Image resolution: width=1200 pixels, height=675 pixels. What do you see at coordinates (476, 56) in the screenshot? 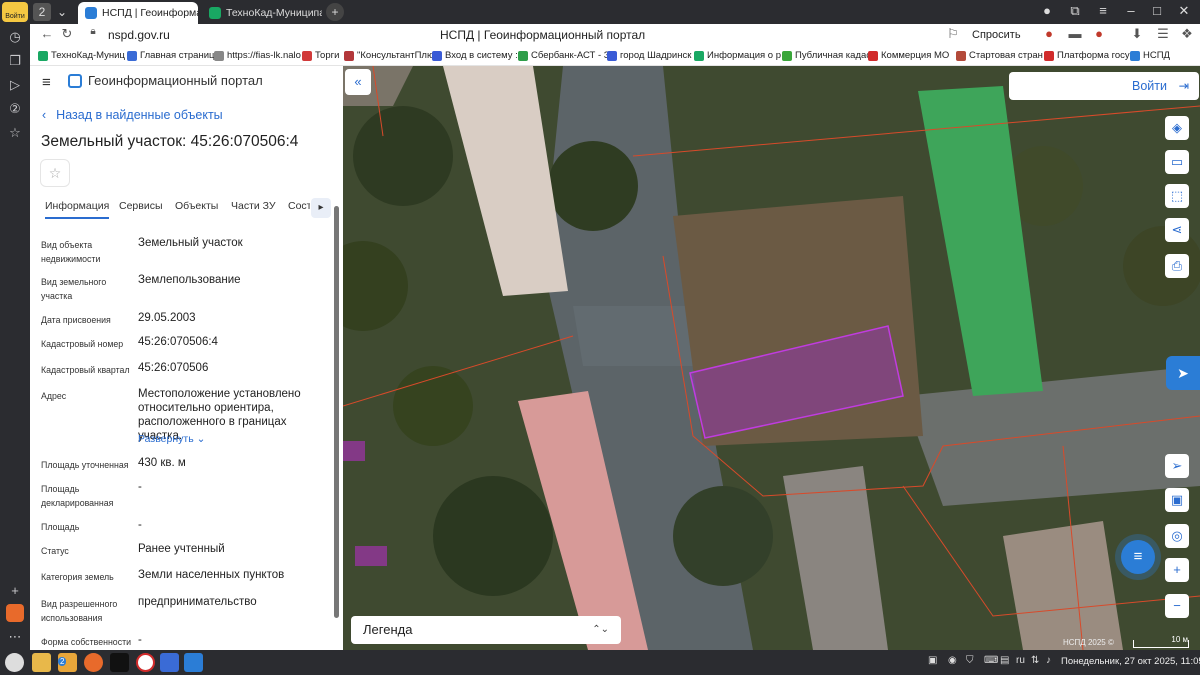
I see `bookmark-item: Вход в систему ::` at bounding box center [476, 56].